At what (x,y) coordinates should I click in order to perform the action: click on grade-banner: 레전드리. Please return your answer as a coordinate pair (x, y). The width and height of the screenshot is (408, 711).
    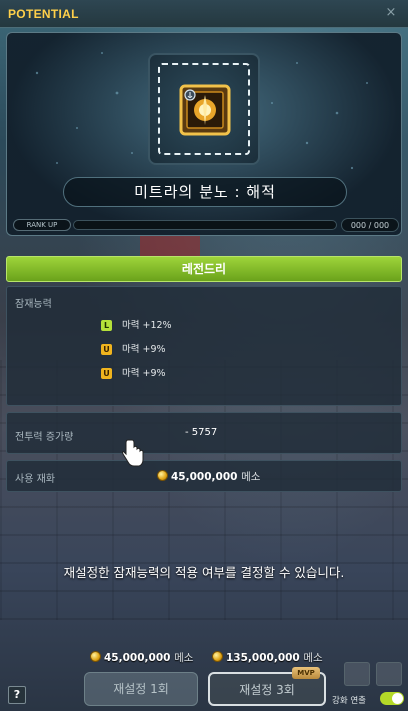
    Looking at the image, I should click on (204, 269).